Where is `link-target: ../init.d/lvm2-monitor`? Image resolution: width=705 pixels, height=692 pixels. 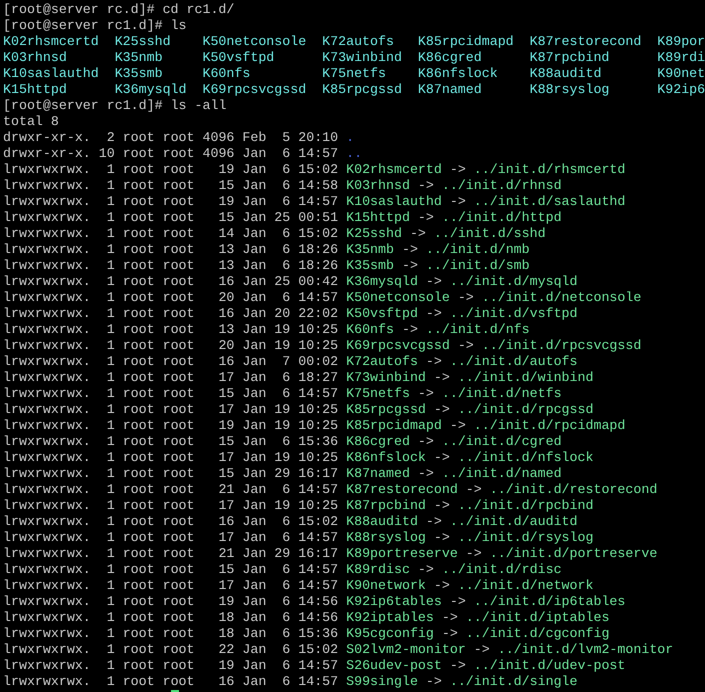
link-target: ../init.d/lvm2-monitor is located at coordinates (586, 650).